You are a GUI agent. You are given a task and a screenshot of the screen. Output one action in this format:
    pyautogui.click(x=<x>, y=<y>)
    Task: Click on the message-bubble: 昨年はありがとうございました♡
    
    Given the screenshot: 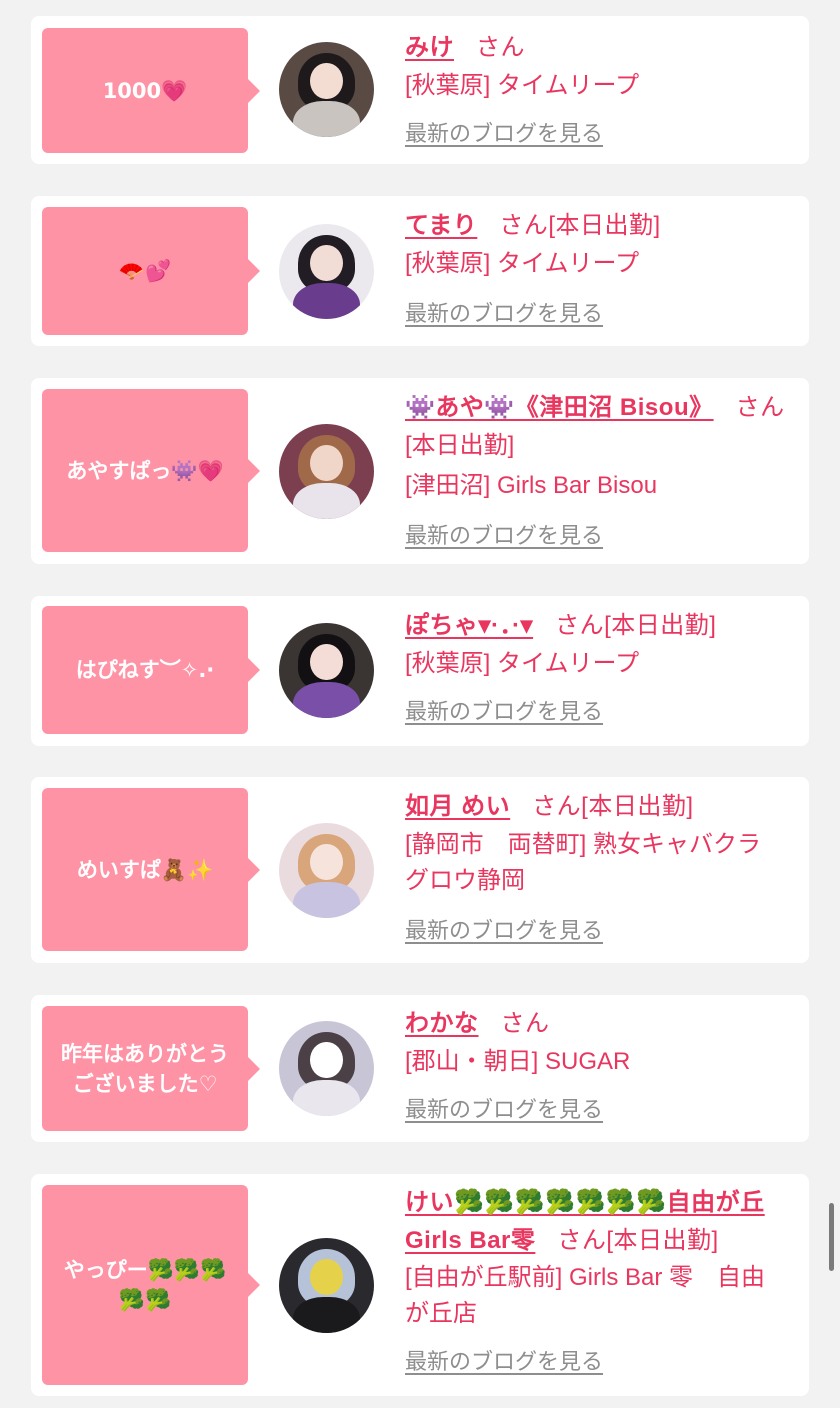 What is the action you would take?
    pyautogui.click(x=151, y=1068)
    